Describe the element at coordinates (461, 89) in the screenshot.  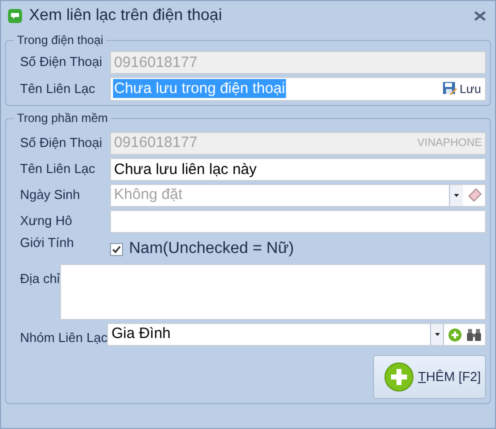
I see `save-button: Lưu` at that location.